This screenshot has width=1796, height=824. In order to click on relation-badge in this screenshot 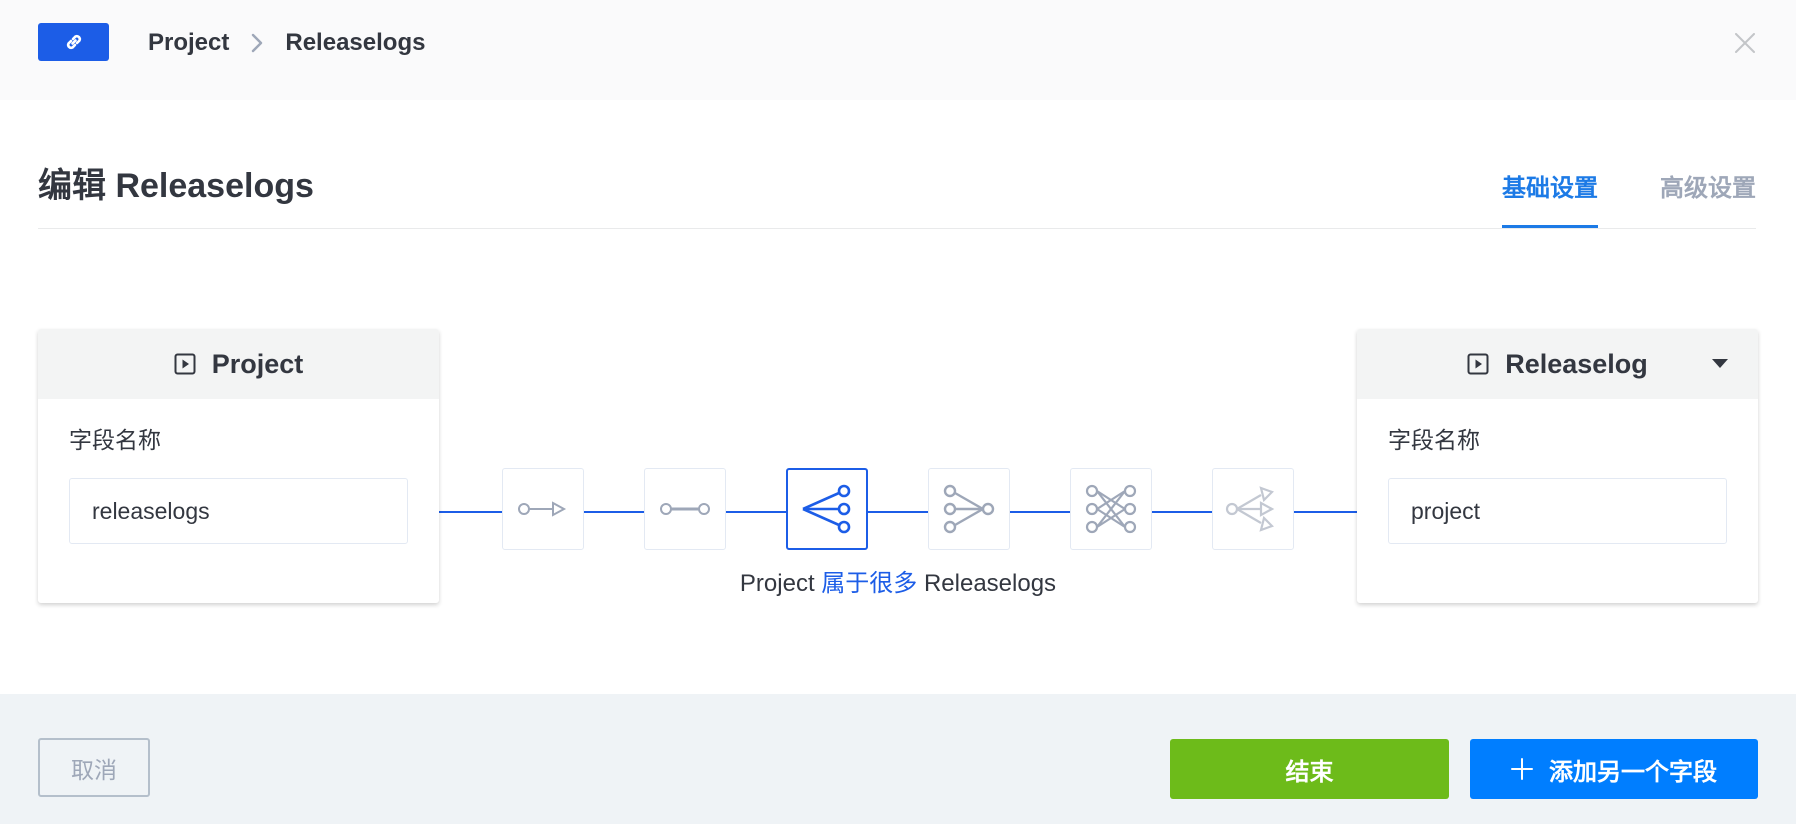, I will do `click(73, 42)`.